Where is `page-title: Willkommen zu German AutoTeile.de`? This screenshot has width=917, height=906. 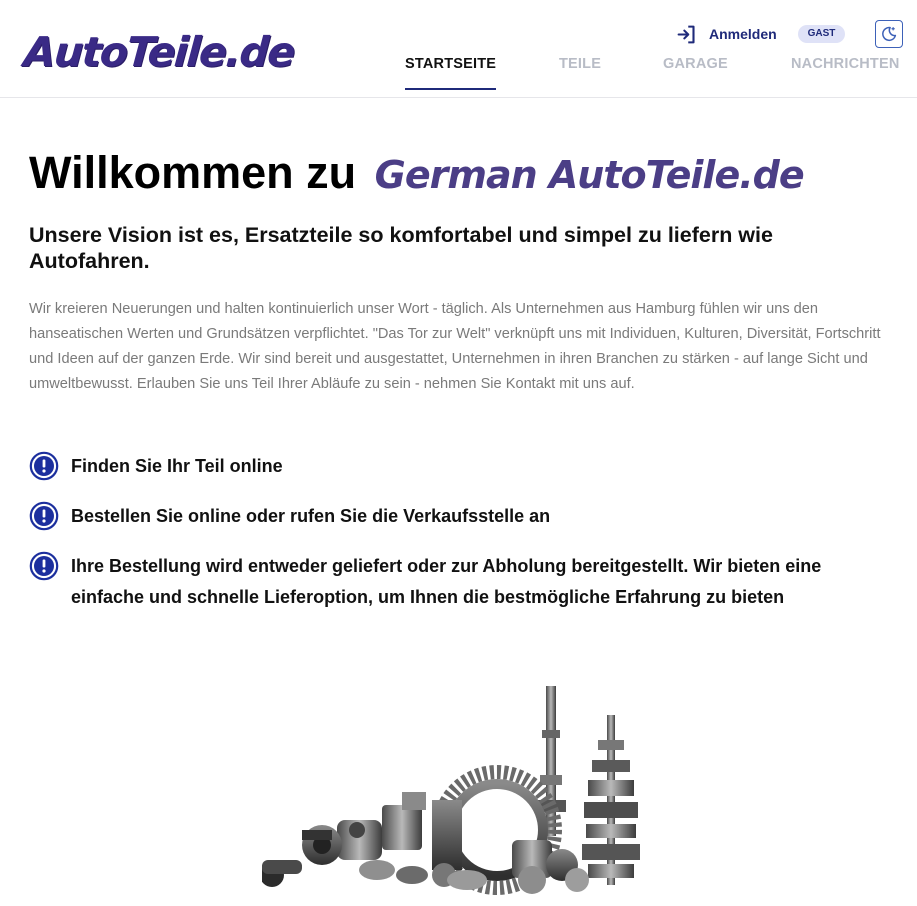 page-title: Willkommen zu German AutoTeile.de is located at coordinates (417, 174).